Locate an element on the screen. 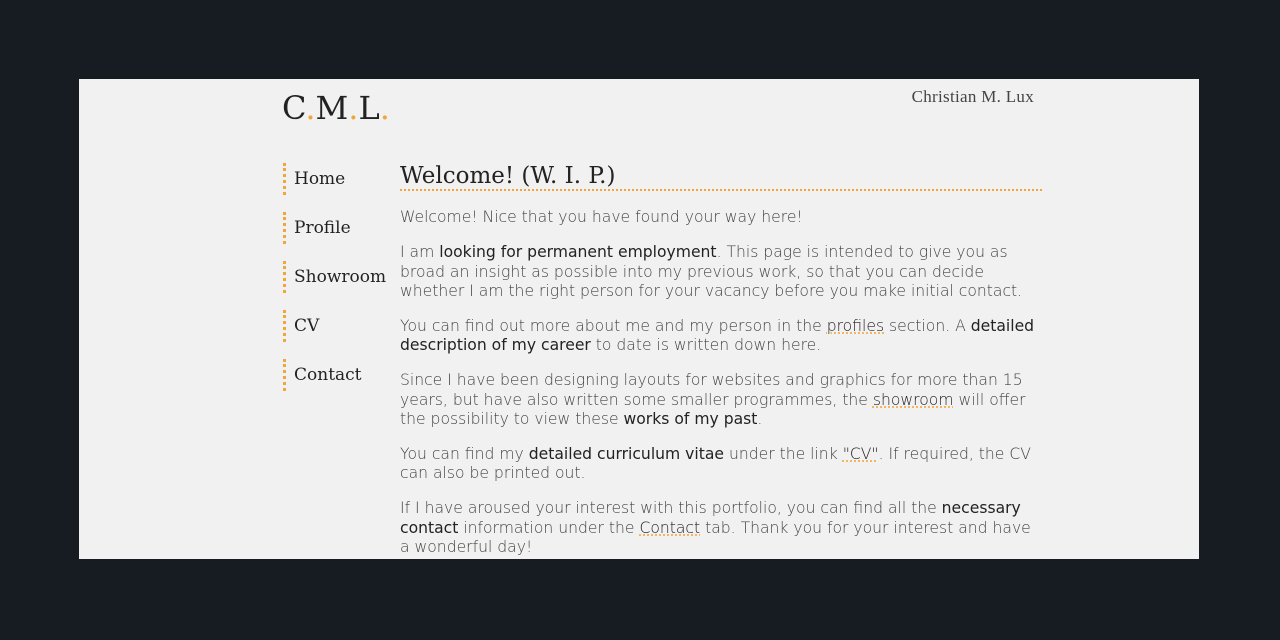 The width and height of the screenshot is (1280, 640). highlight-text: detailed curriculum vitae is located at coordinates (626, 454).